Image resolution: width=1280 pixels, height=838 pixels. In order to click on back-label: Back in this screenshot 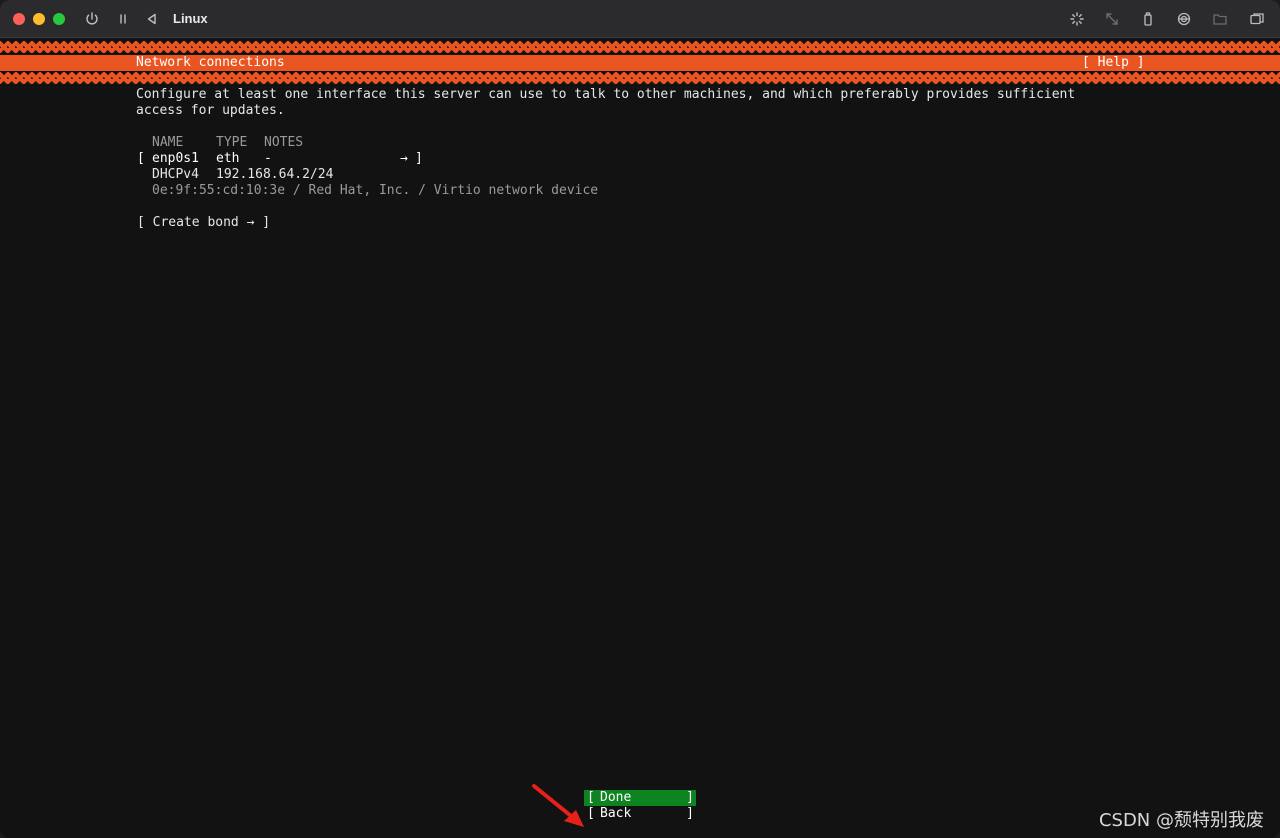, I will do `click(616, 813)`.